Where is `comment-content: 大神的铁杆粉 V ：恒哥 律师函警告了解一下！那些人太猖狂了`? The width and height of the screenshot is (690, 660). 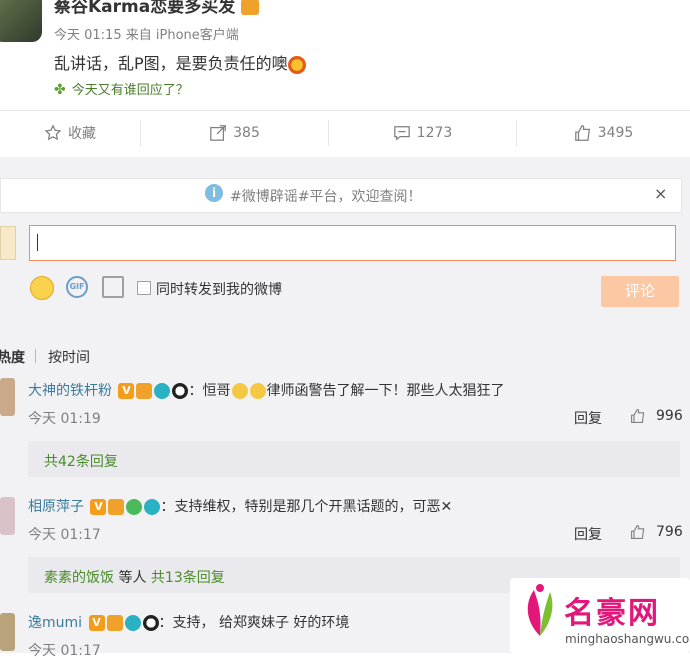 comment-content: 大神的铁杆粉 V ：恒哥 律师函警告了解一下！那些人太猖狂了 is located at coordinates (266, 390).